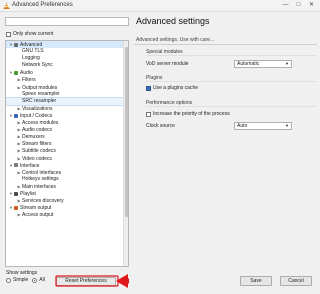 Image resolution: width=320 pixels, height=294 pixels. I want to click on all-radio, so click(35, 280).